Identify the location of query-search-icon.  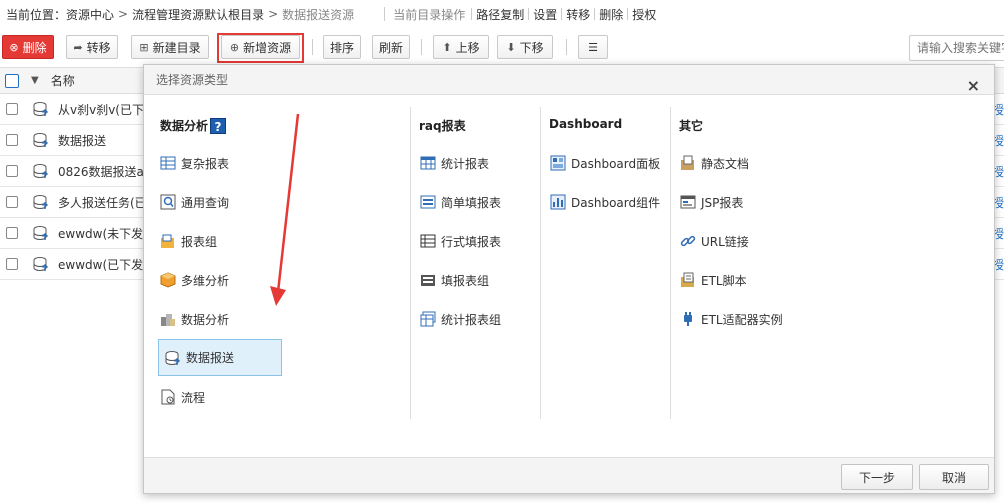
(168, 202).